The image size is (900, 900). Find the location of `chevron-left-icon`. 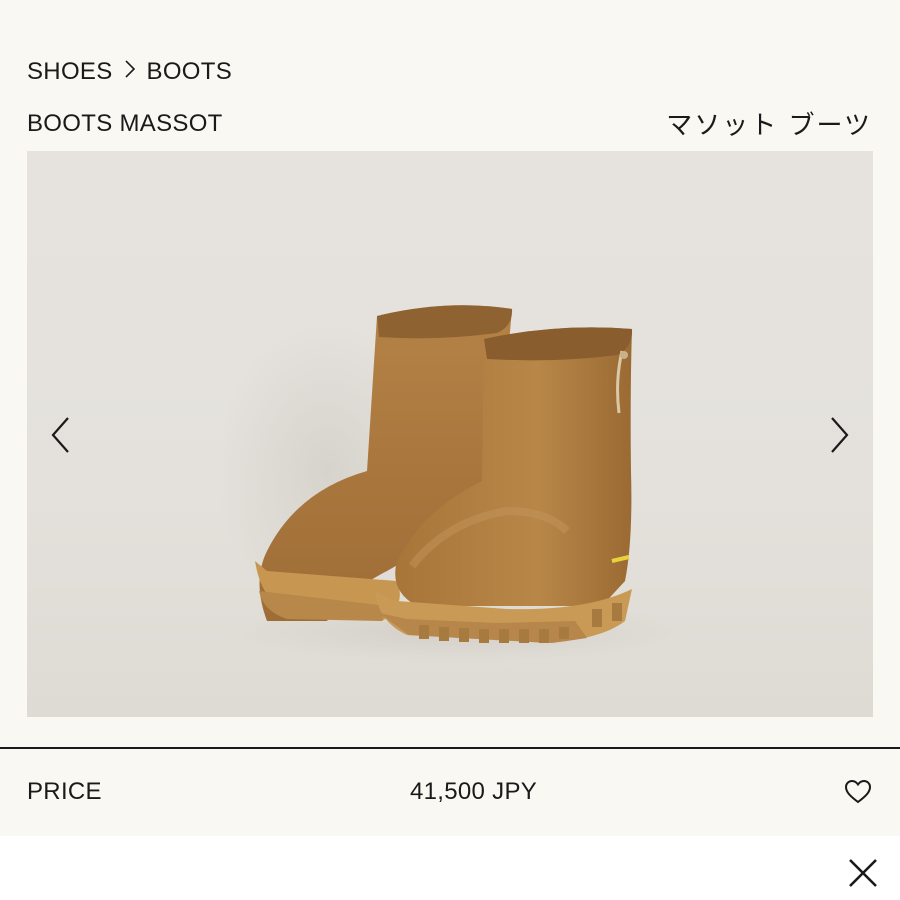

chevron-left-icon is located at coordinates (60, 435).